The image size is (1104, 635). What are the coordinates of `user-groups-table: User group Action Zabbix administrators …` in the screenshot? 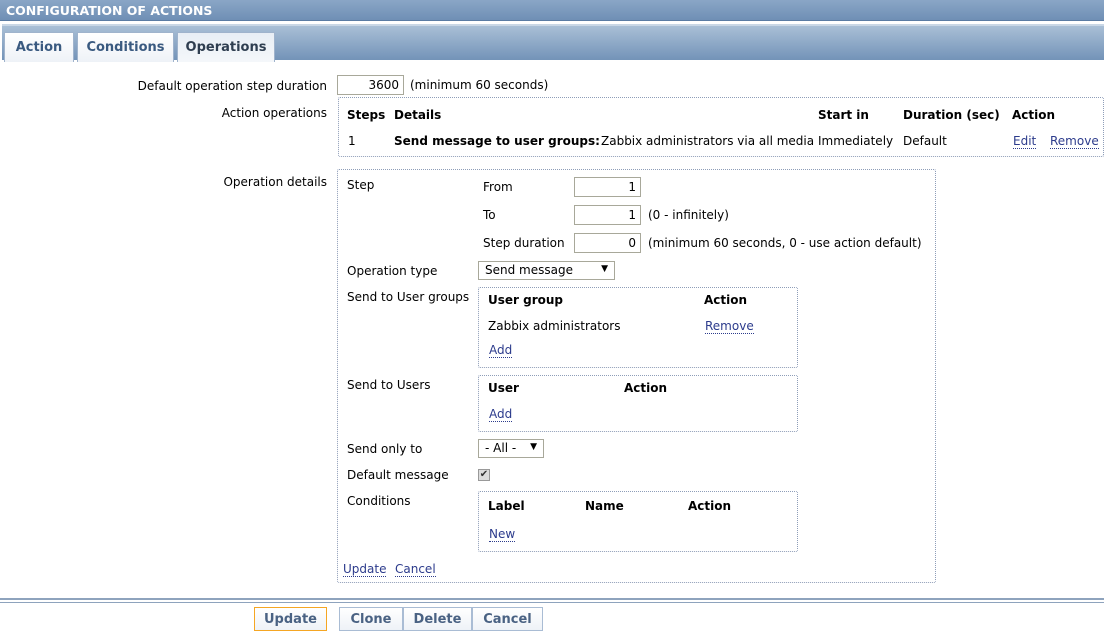 It's located at (638, 327).